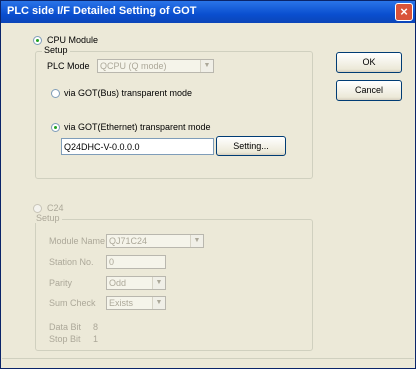 The height and width of the screenshot is (369, 416). I want to click on bus-transparent-label: via GOT(Bus) transparent mode, so click(128, 93).